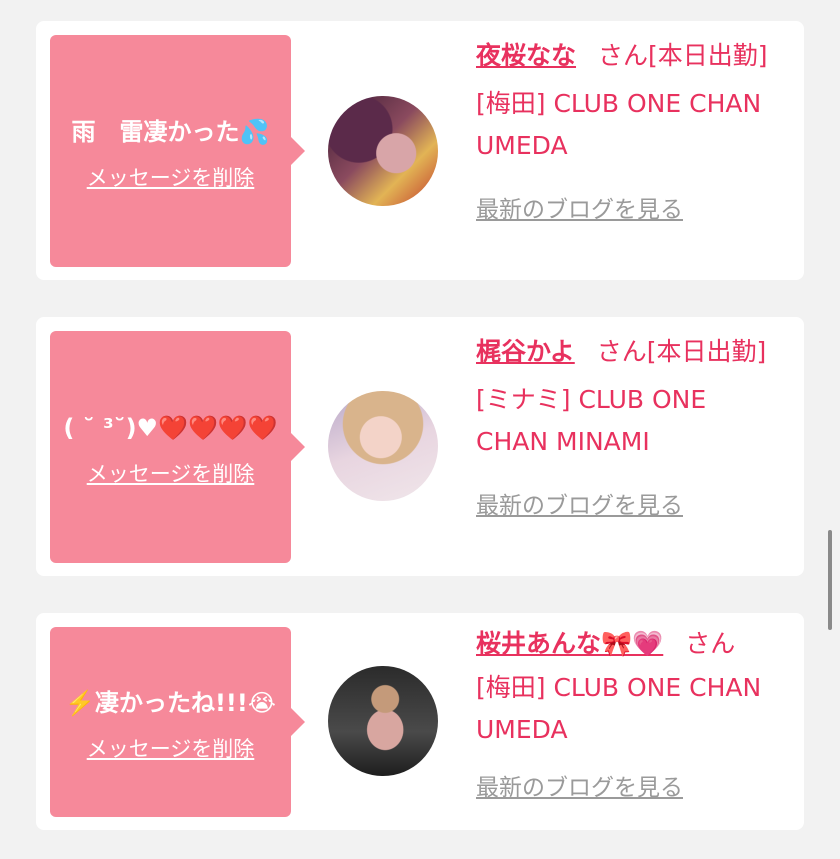 This screenshot has width=840, height=859. Describe the element at coordinates (591, 420) in the screenshot. I see `shop-name: [ミナミ] CLUB ONE CHAN MINAMI` at that location.